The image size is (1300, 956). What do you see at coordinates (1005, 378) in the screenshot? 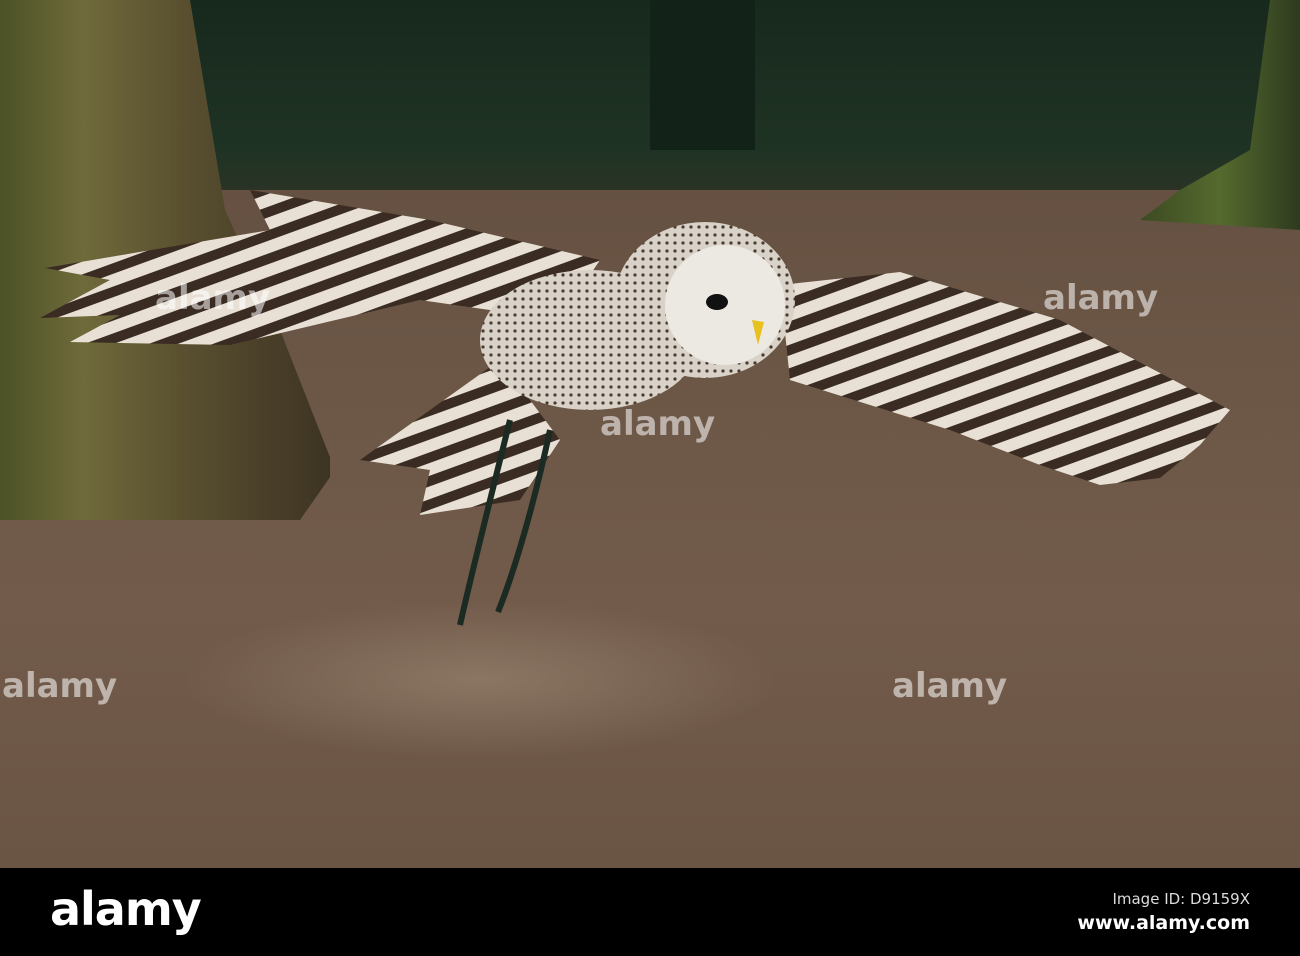
I see `right-wing` at bounding box center [1005, 378].